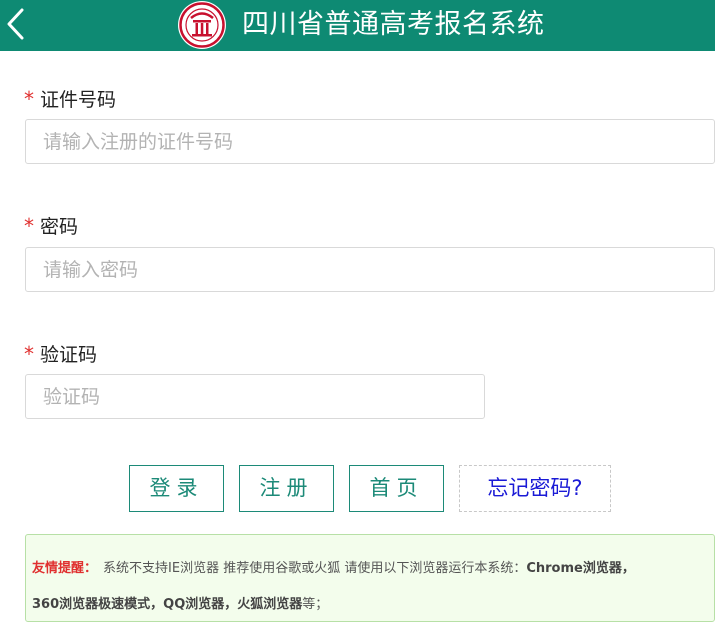  Describe the element at coordinates (315, 568) in the screenshot. I see `notice-text: 系统不支持IE浏览器 推荐使用谷歌或火狐 请使用以下浏览器运行本系统：` at that location.